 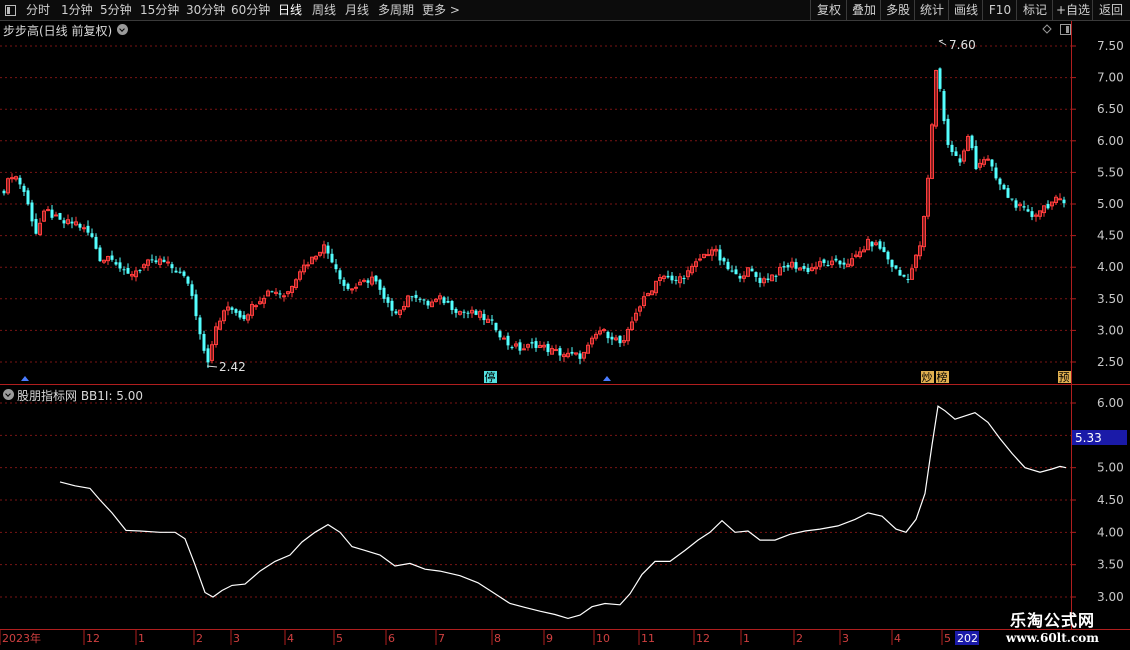 What do you see at coordinates (236, 638) in the screenshot?
I see `date-label: 3` at bounding box center [236, 638].